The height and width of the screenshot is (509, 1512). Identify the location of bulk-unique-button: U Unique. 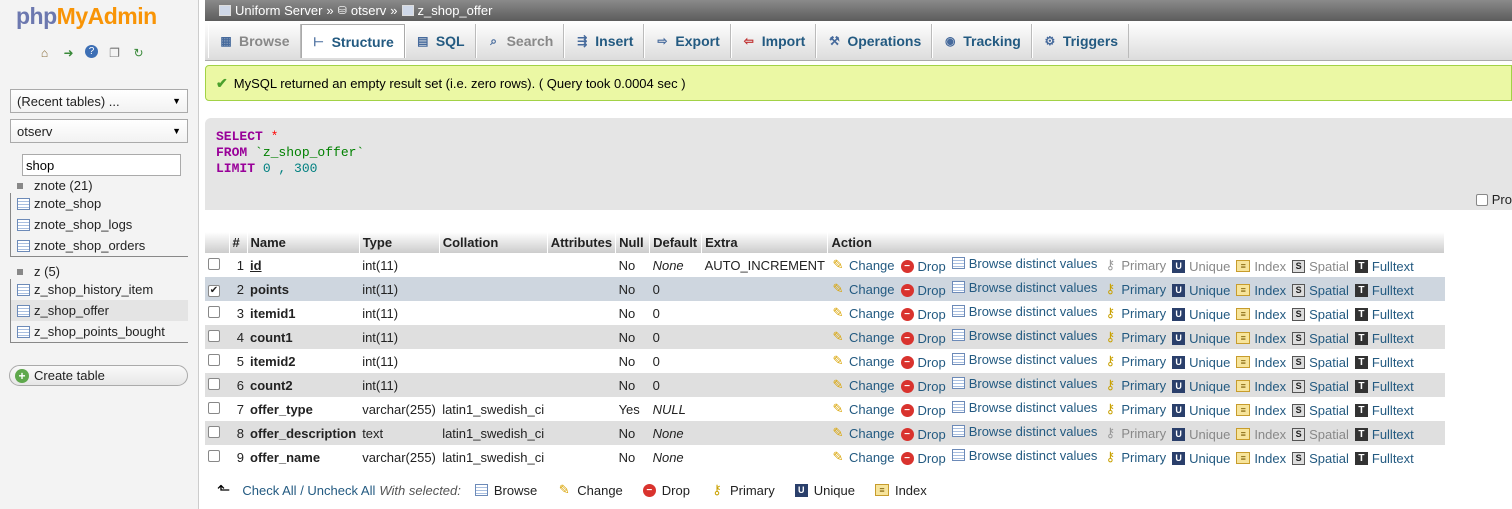
(824, 490).